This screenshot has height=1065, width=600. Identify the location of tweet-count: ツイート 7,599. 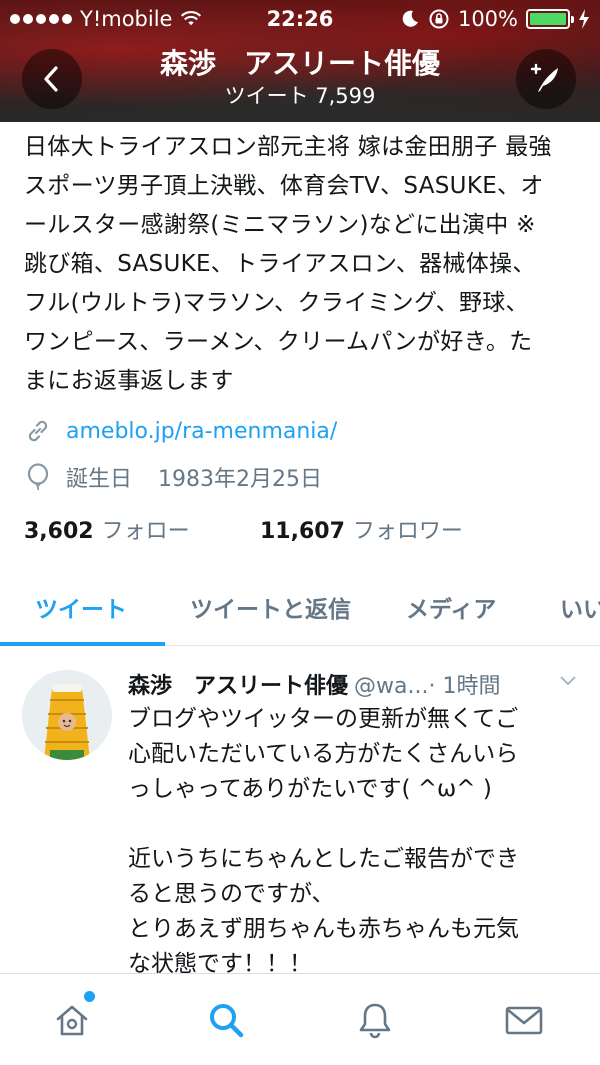
(300, 96).